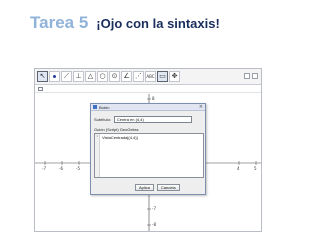 The height and width of the screenshot is (240, 320). Describe the element at coordinates (104, 107) in the screenshot. I see `dialog-title: Botón` at that location.